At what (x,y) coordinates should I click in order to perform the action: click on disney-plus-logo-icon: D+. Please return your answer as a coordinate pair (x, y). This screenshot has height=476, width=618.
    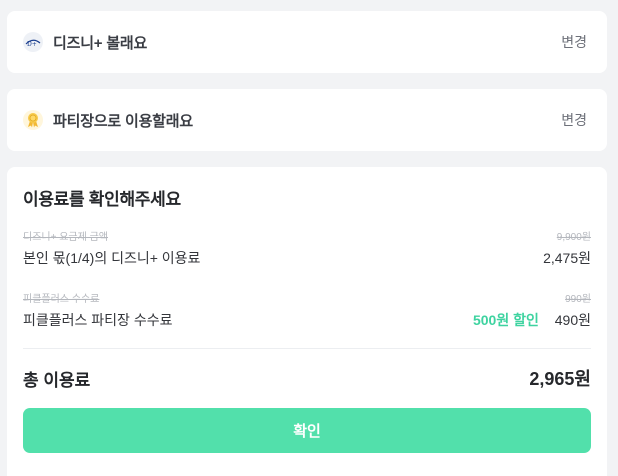
    Looking at the image, I should click on (33, 42).